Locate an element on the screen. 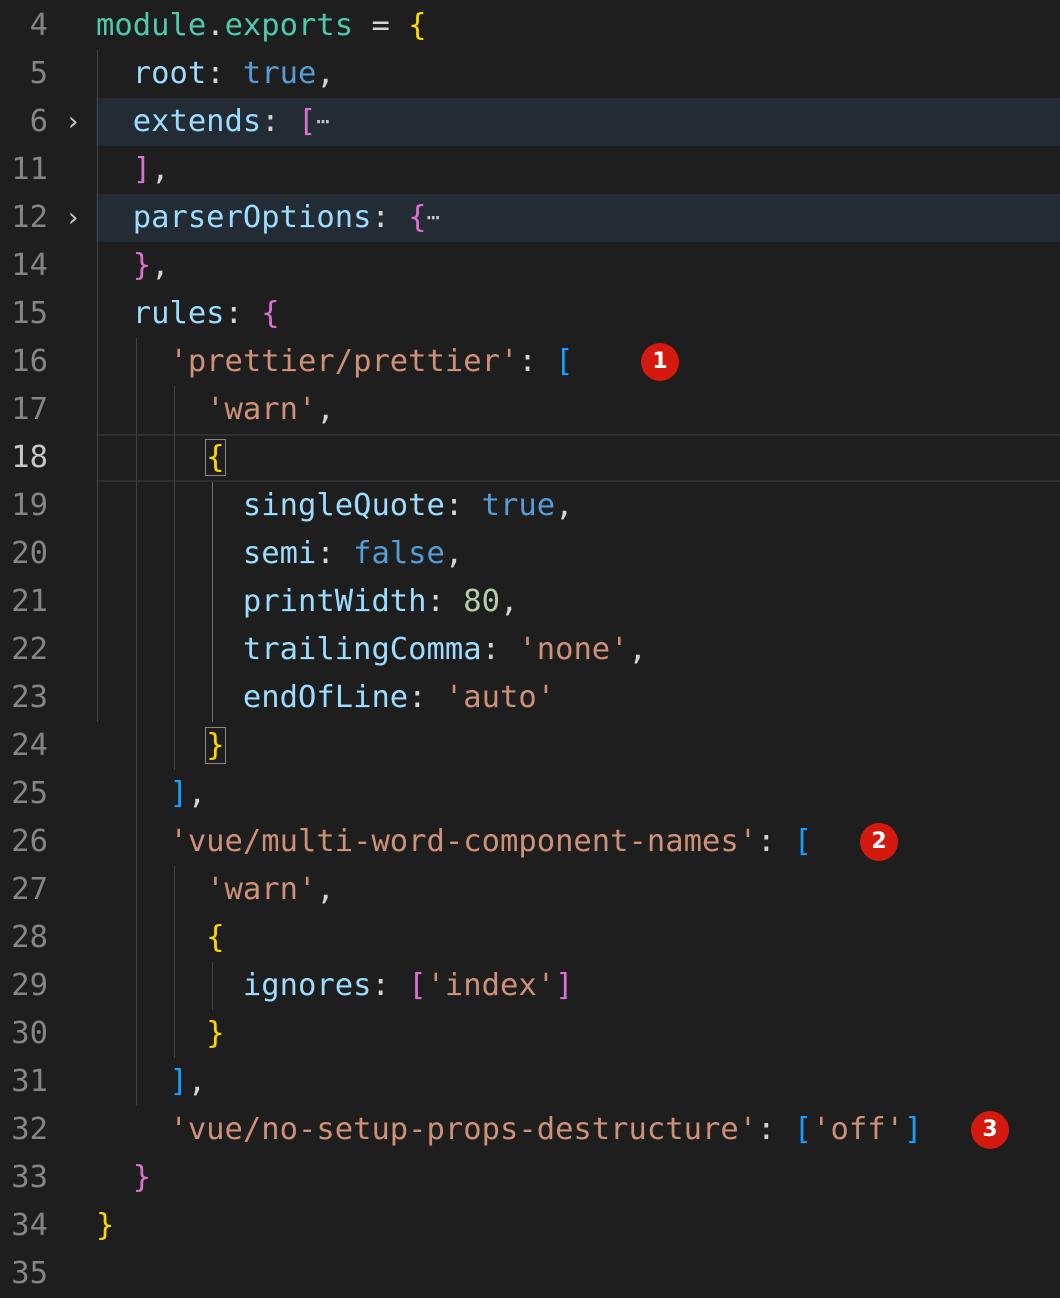 The width and height of the screenshot is (1060, 1298). line-number: 34 is located at coordinates (24, 1226).